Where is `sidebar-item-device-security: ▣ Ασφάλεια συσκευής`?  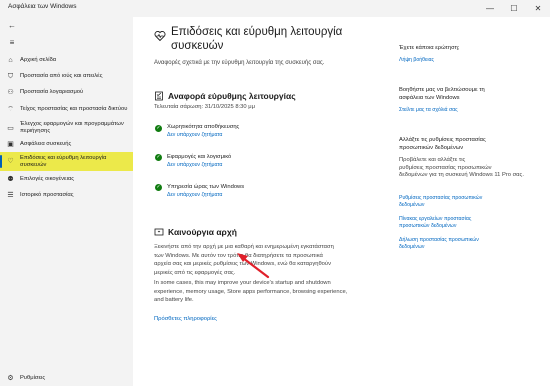
sidebar-item-device-security: ▣ Ασφάλεια συσκευής is located at coordinates (66, 144).